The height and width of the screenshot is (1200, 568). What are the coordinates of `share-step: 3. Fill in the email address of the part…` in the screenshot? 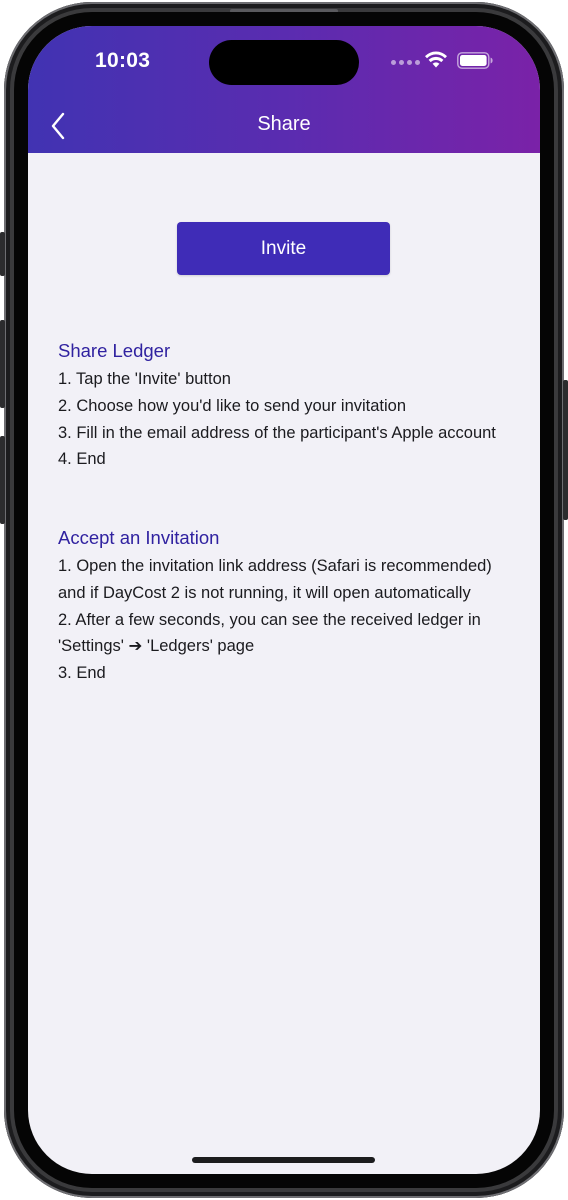 It's located at (277, 432).